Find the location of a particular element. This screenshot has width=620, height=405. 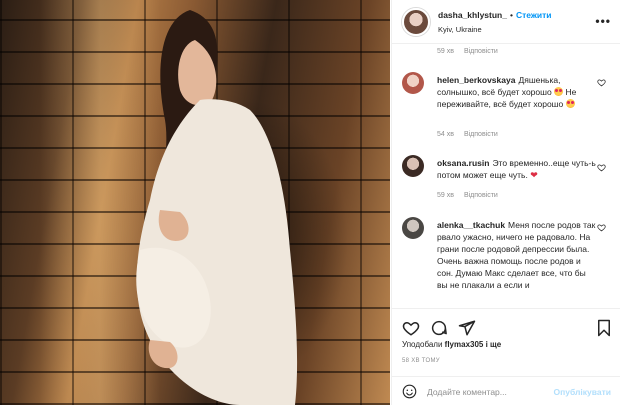

likes-others-link: і ще is located at coordinates (494, 344).